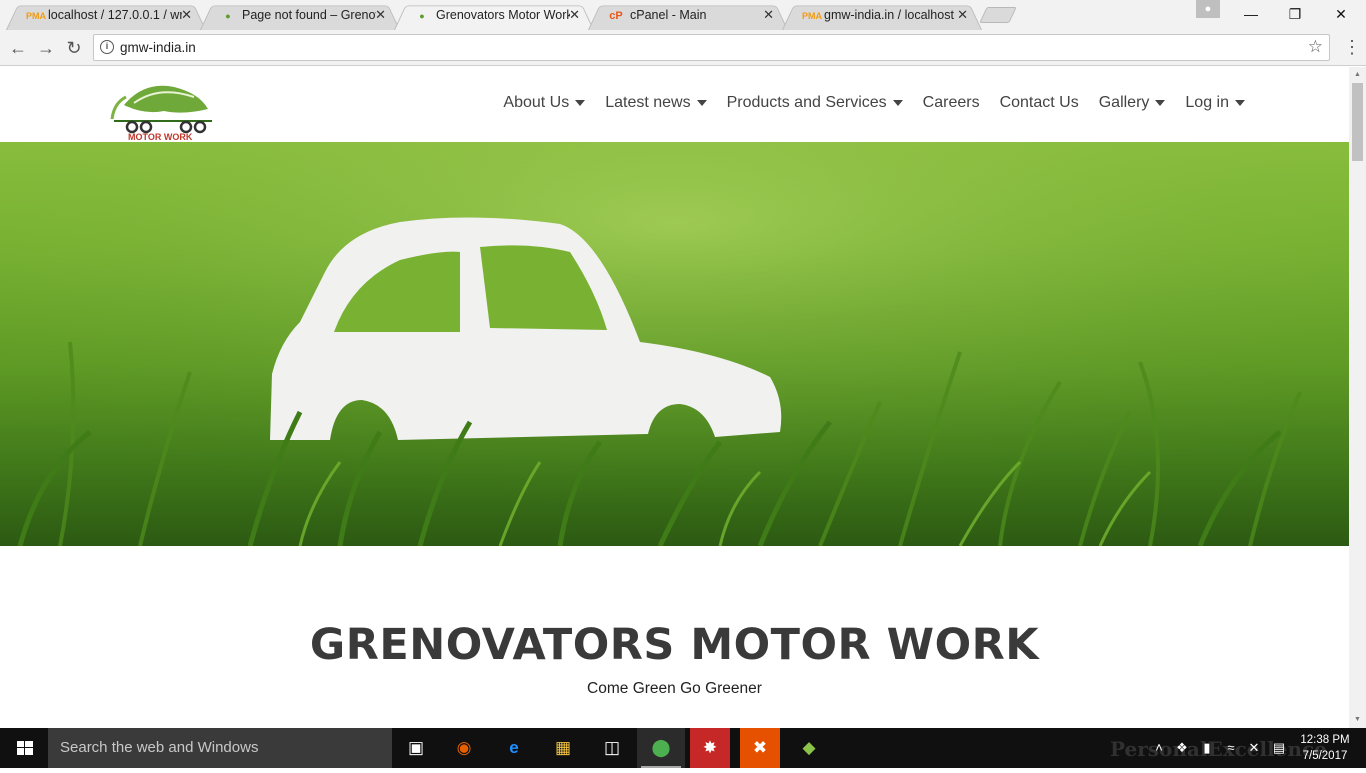 Image resolution: width=1366 pixels, height=773 pixels. What do you see at coordinates (806, 102) in the screenshot?
I see `nav-label: Products and Services` at bounding box center [806, 102].